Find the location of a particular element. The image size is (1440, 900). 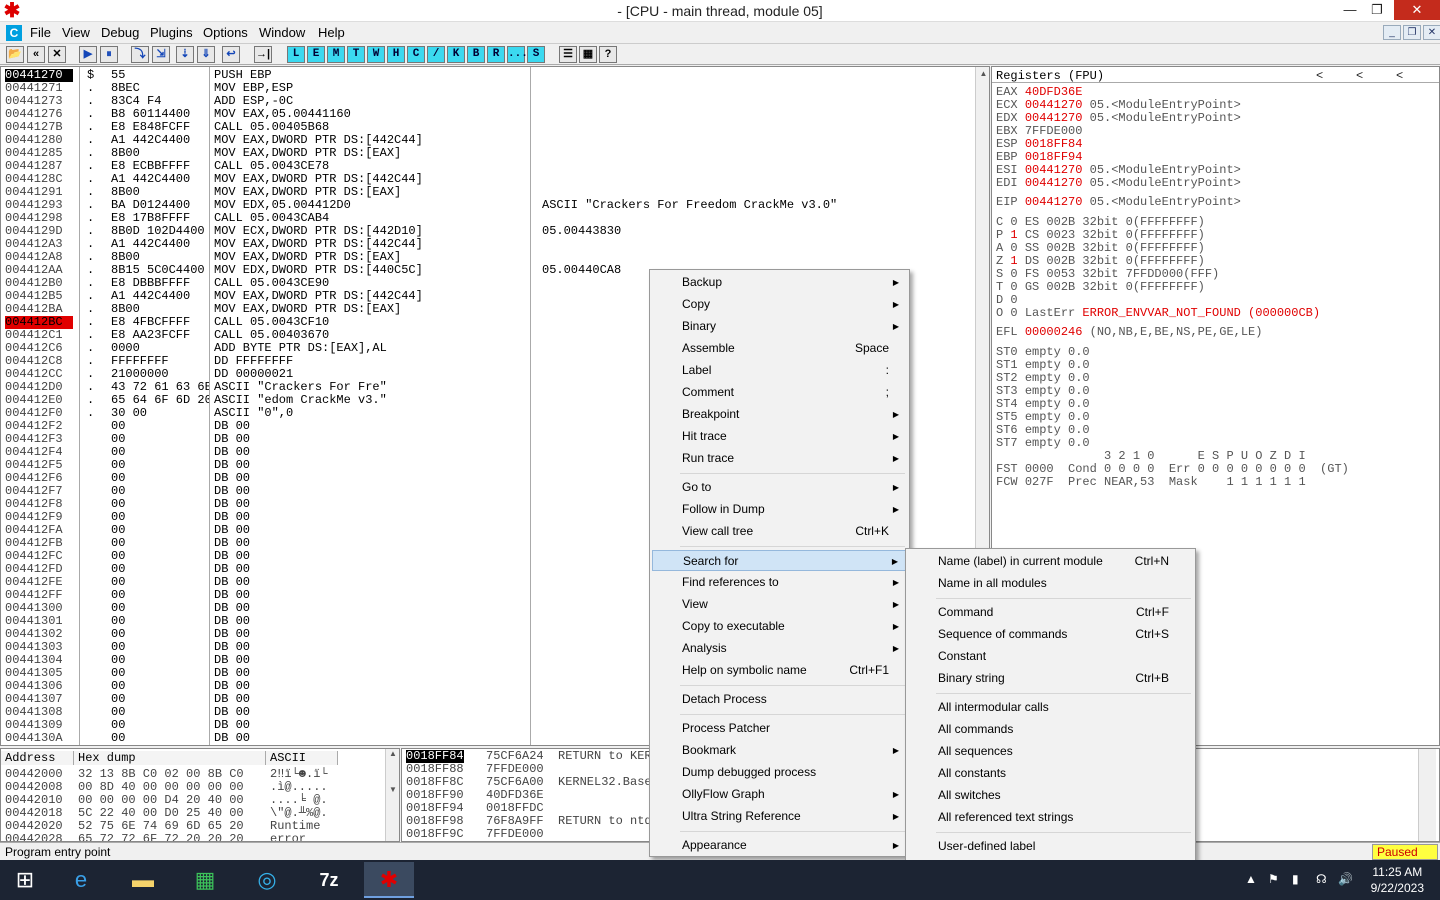

handles-window-button: H is located at coordinates (396, 54).